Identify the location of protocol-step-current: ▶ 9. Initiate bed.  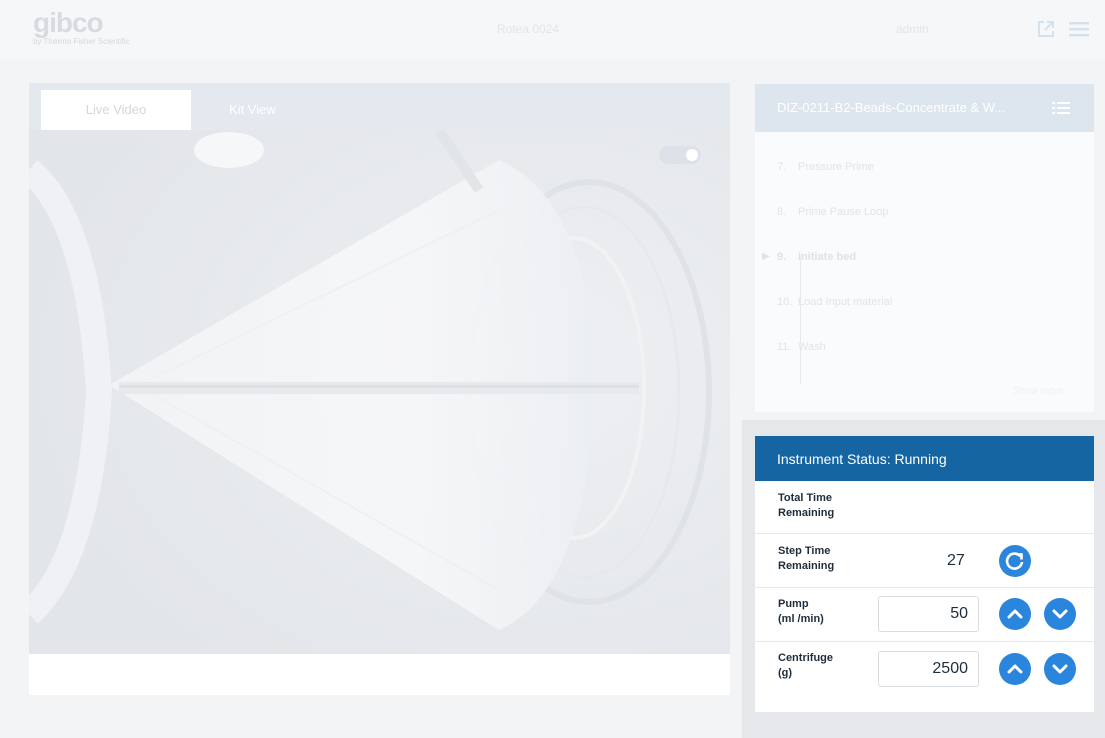
(924, 257).